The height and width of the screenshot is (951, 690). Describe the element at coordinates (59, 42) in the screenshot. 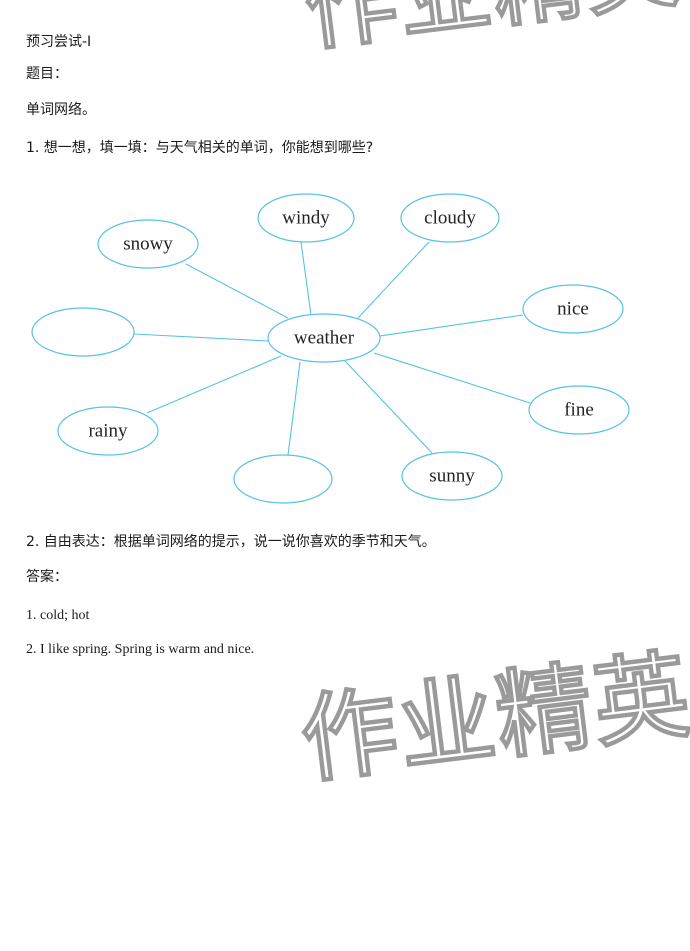

I see `page-title: 预习尝试-I` at that location.